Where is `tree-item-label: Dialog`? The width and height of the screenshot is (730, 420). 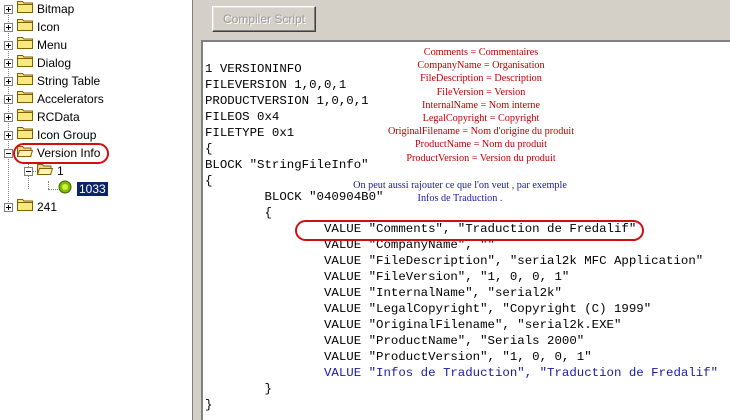 tree-item-label: Dialog is located at coordinates (54, 63).